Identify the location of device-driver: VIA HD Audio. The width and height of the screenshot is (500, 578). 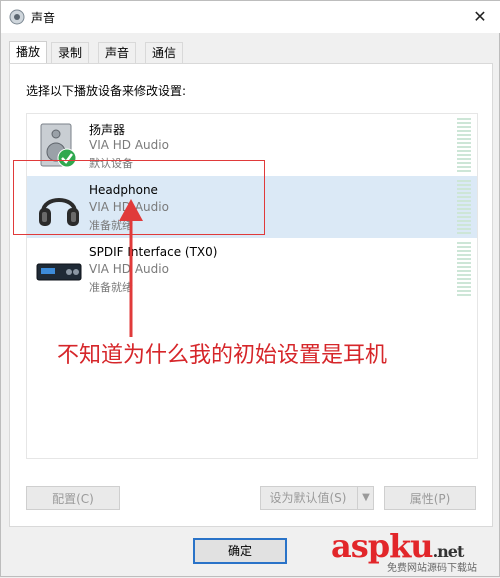
(129, 145).